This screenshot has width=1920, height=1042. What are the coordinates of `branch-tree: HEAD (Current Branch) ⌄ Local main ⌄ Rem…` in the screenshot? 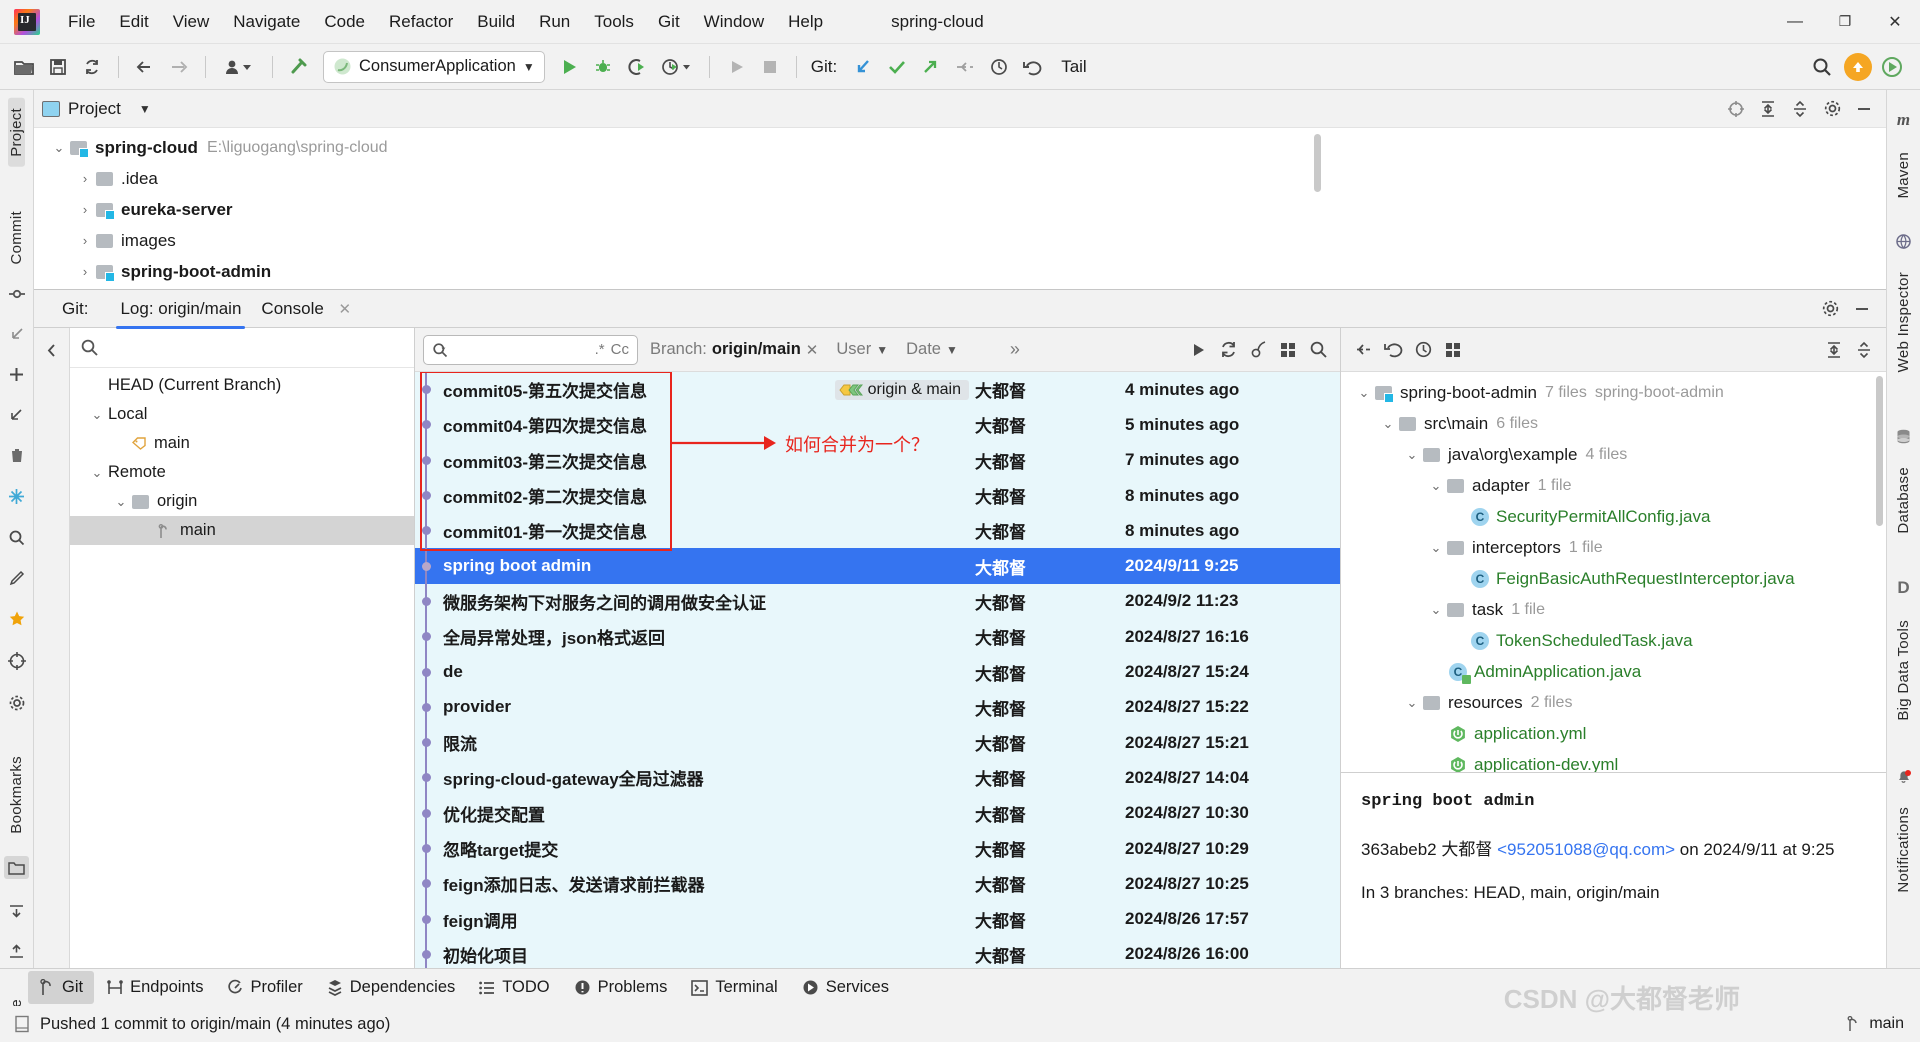 It's located at (242, 668).